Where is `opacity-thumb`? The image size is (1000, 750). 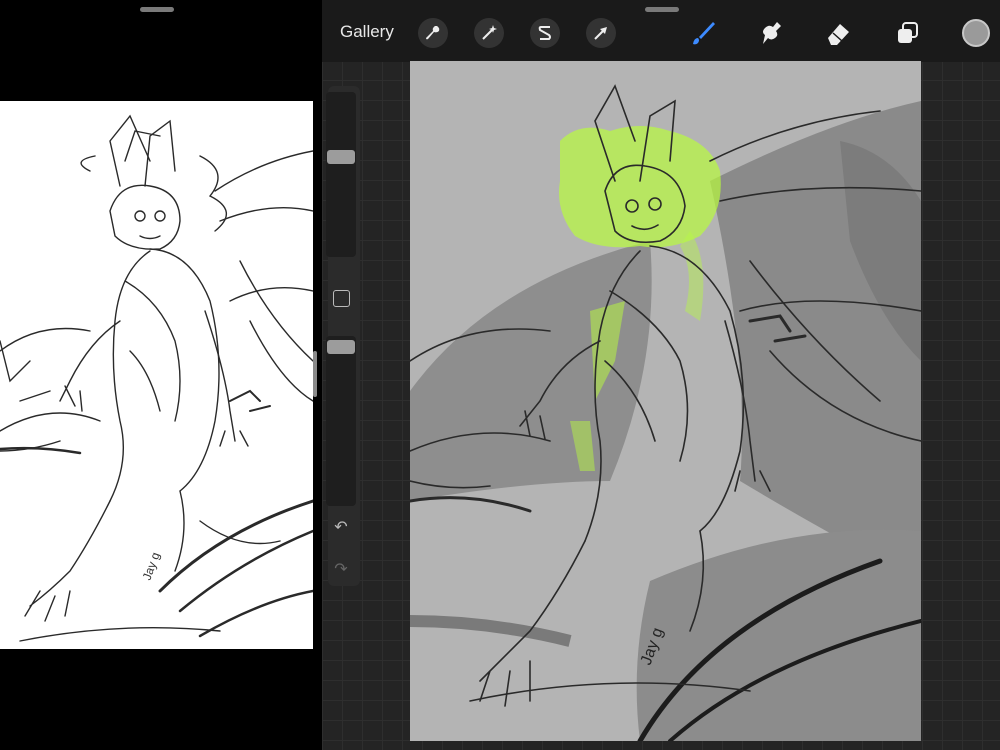 opacity-thumb is located at coordinates (341, 347).